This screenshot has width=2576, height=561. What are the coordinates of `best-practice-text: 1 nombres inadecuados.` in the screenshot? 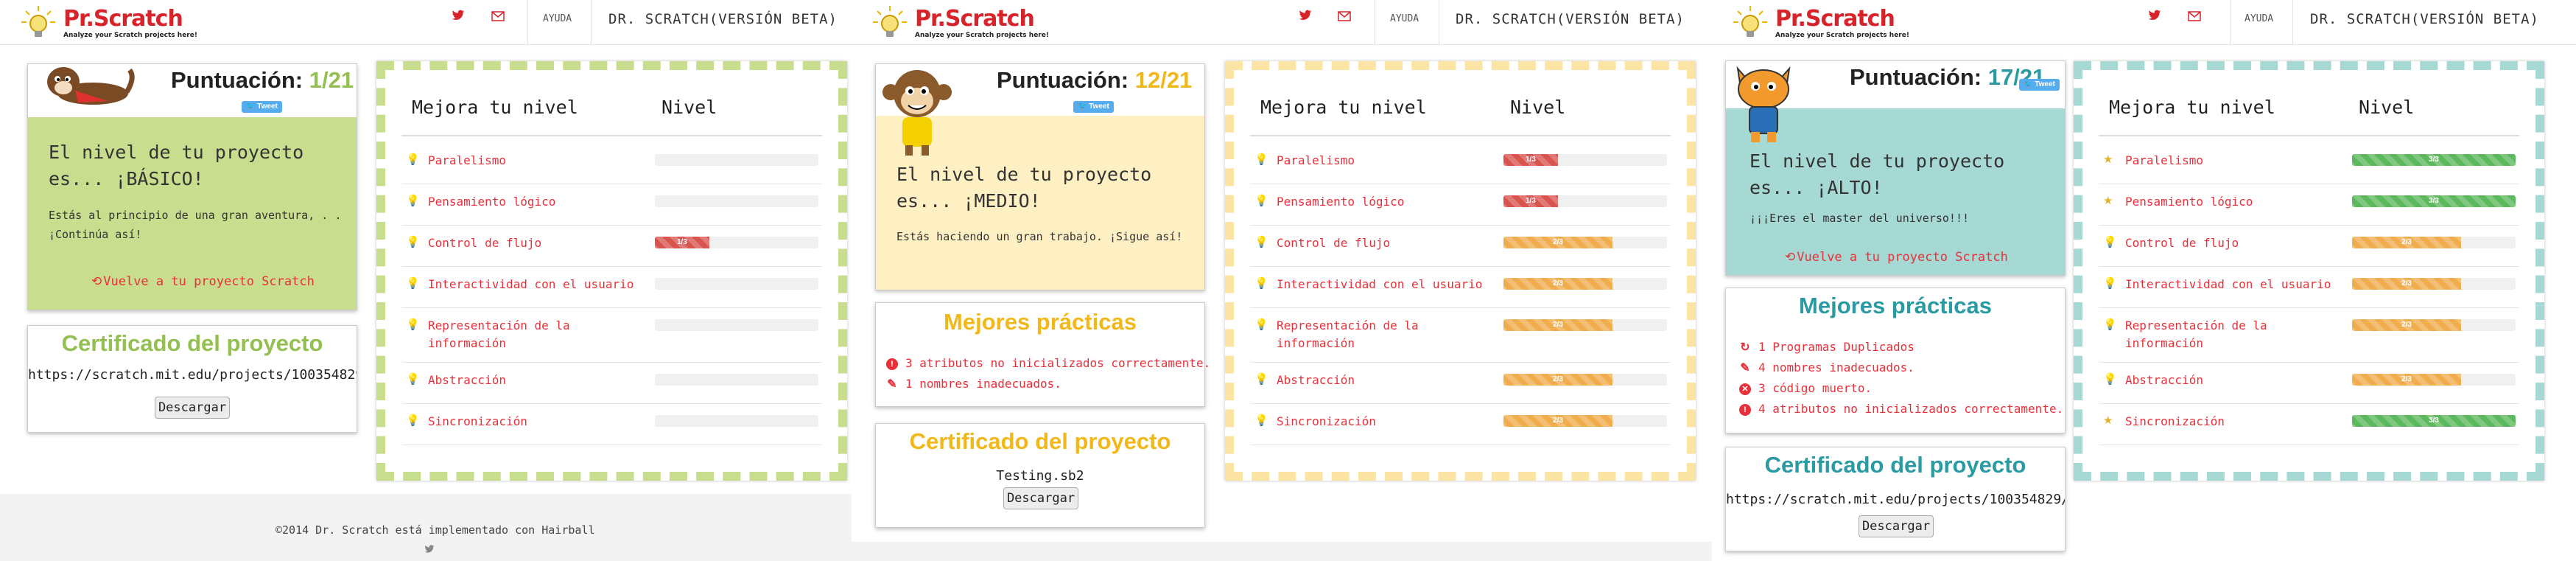 It's located at (983, 384).